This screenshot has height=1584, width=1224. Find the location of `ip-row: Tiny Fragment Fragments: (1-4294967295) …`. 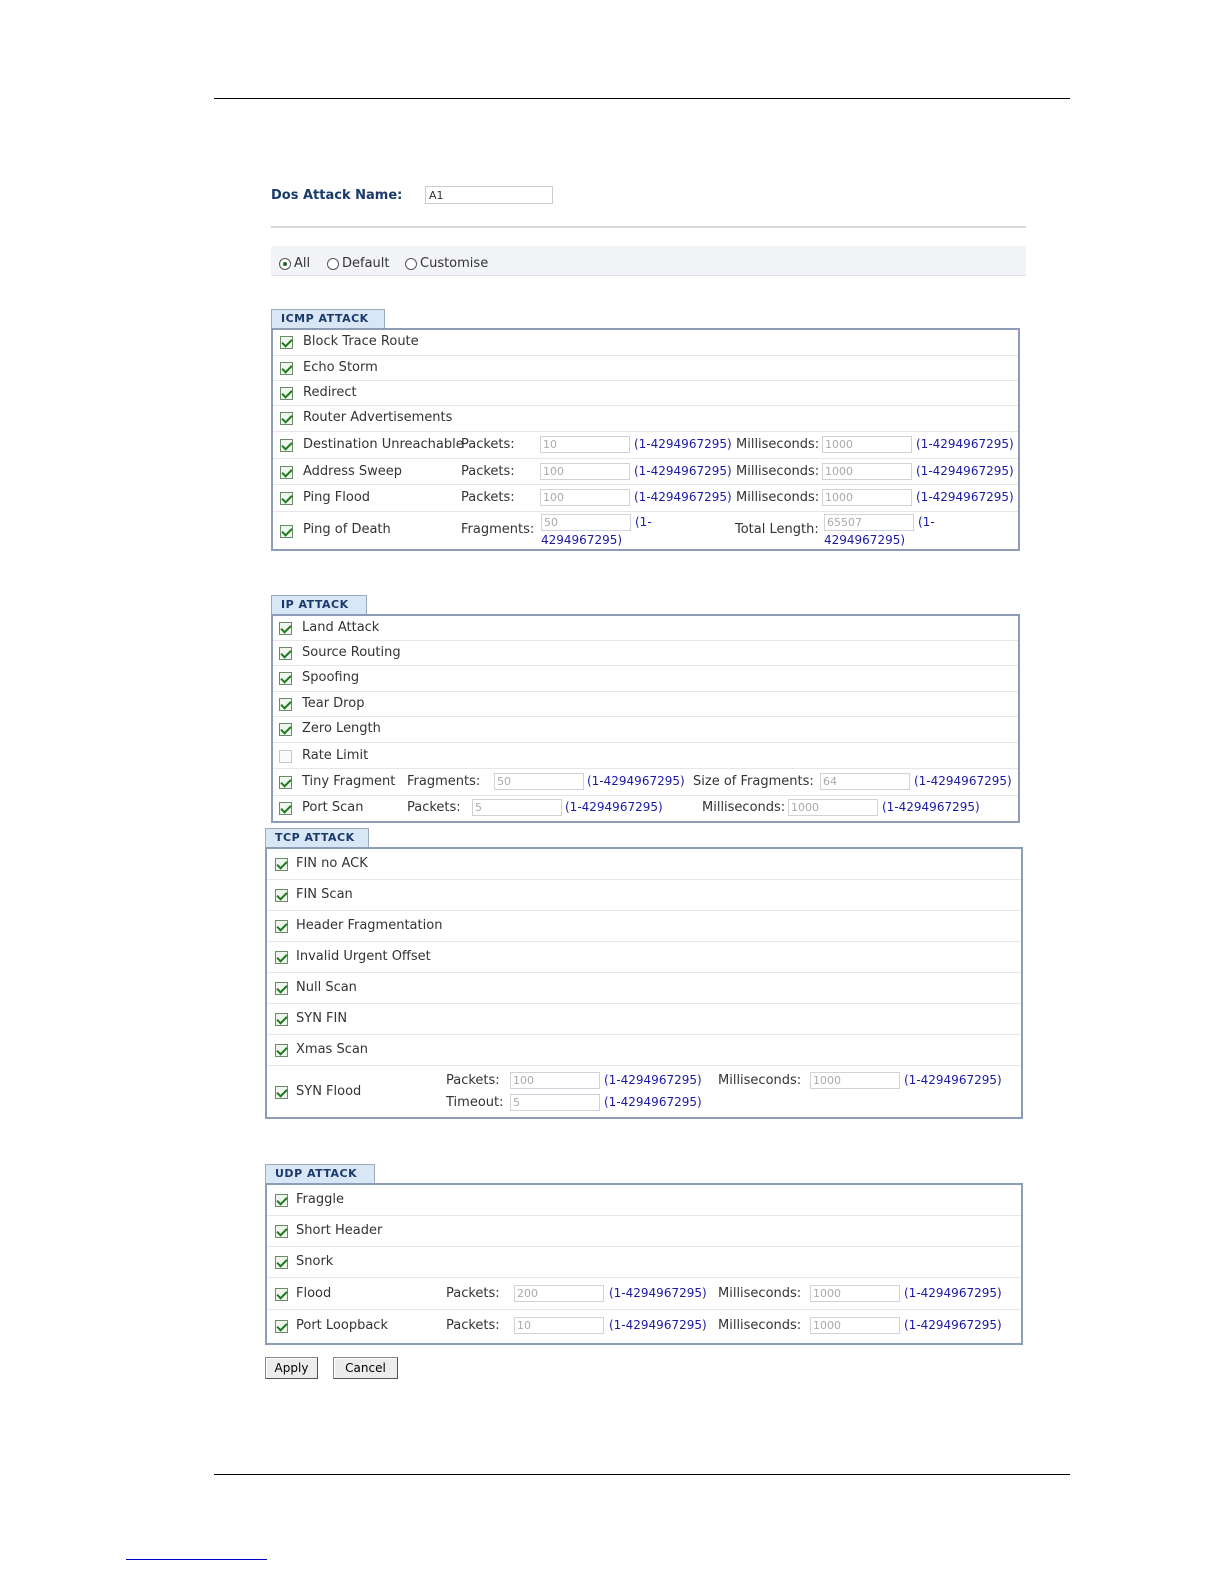

ip-row: Tiny Fragment Fragments: (1-4294967295) … is located at coordinates (645, 782).